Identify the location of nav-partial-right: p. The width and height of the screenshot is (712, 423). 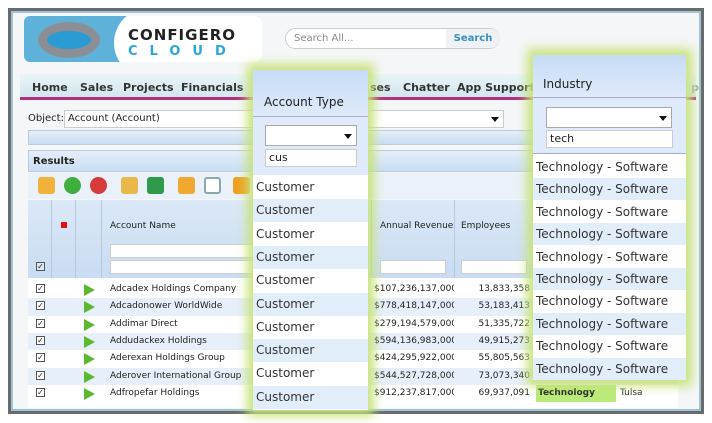
(695, 87).